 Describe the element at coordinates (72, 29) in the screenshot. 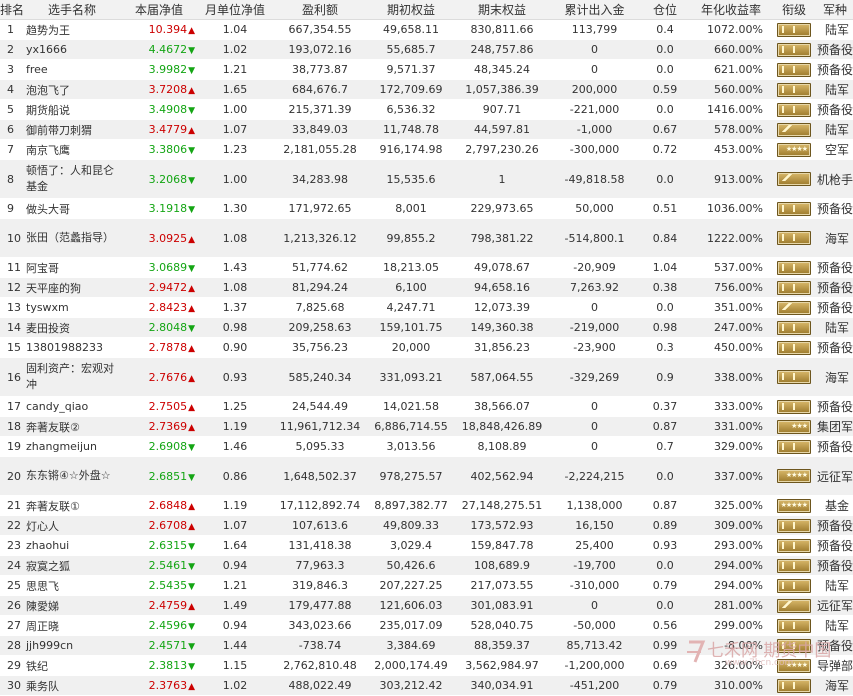

I see `player-name-cell: 趋势为王` at that location.